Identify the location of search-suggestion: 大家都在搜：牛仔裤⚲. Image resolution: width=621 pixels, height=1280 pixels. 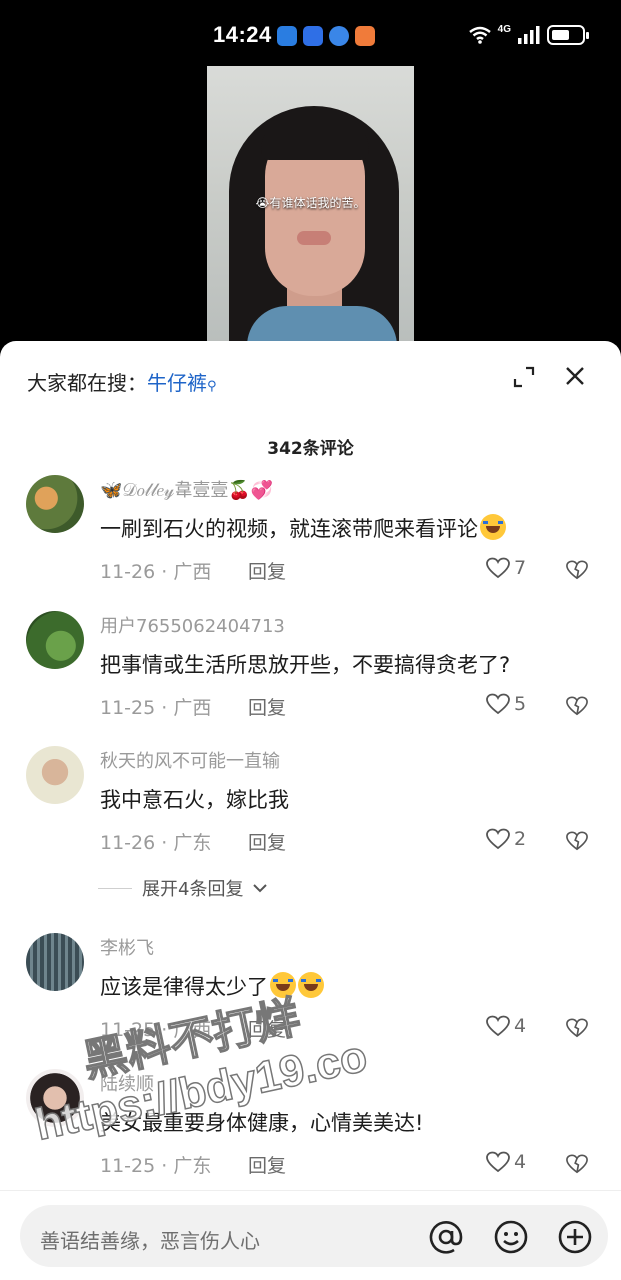
(122, 381).